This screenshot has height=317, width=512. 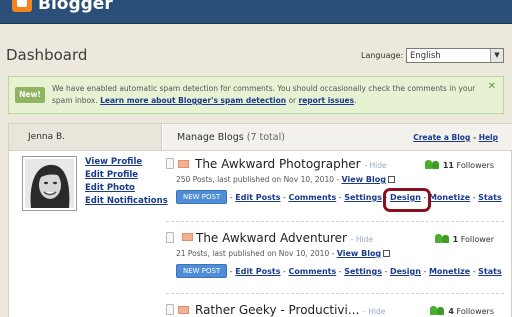 I want to click on new-badge: New!, so click(x=30, y=95).